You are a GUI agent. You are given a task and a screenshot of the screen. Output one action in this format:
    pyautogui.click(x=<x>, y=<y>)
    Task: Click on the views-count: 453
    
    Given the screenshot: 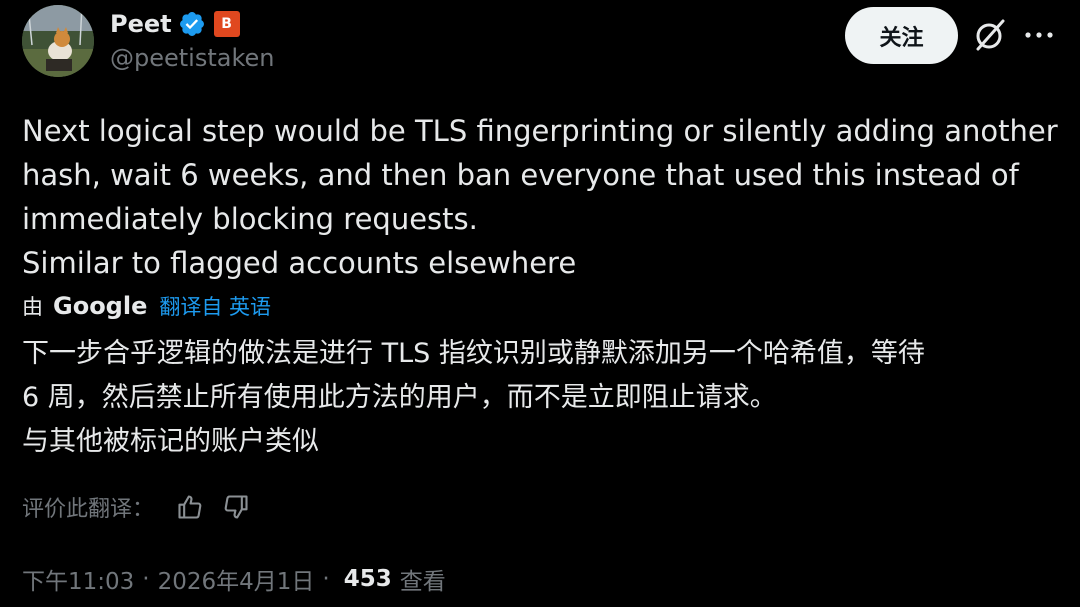 What is the action you would take?
    pyautogui.click(x=368, y=579)
    